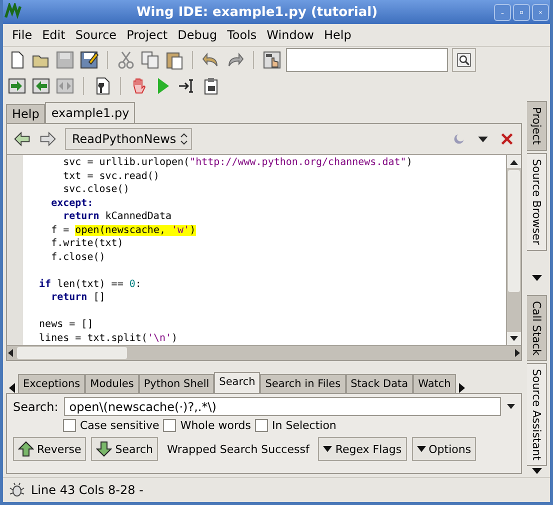  I want to click on tool-tab: Exceptions, so click(52, 383).